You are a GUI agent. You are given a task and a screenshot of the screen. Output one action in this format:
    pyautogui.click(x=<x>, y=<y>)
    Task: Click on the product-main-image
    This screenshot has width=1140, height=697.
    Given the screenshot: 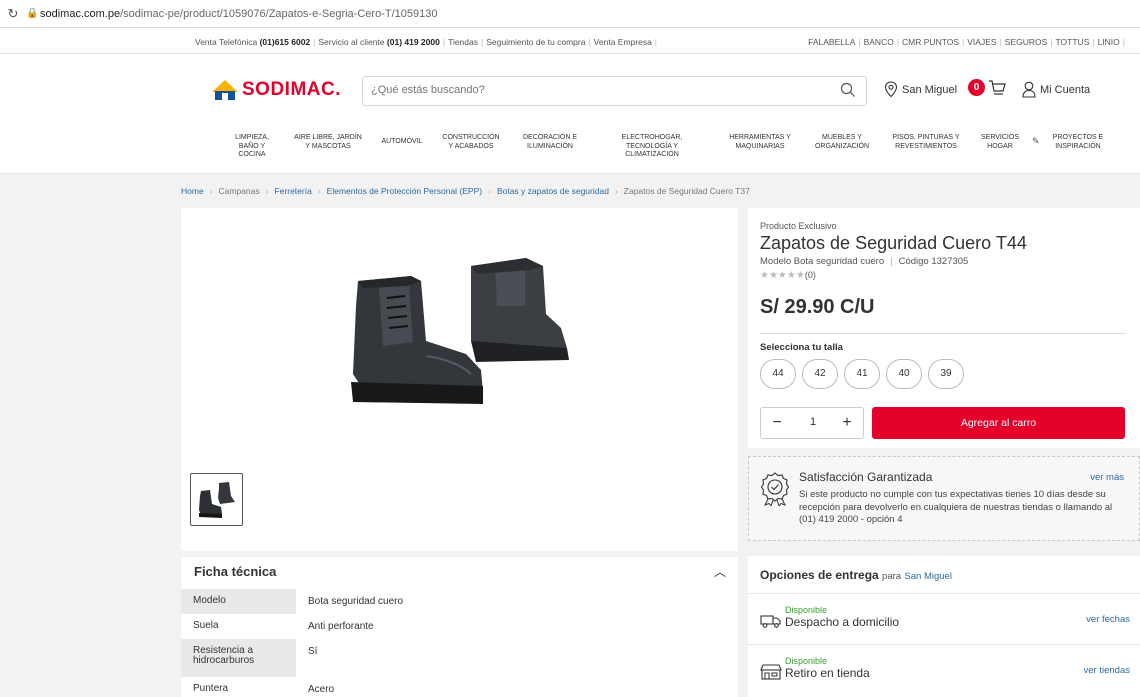 What is the action you would take?
    pyautogui.click(x=461, y=336)
    